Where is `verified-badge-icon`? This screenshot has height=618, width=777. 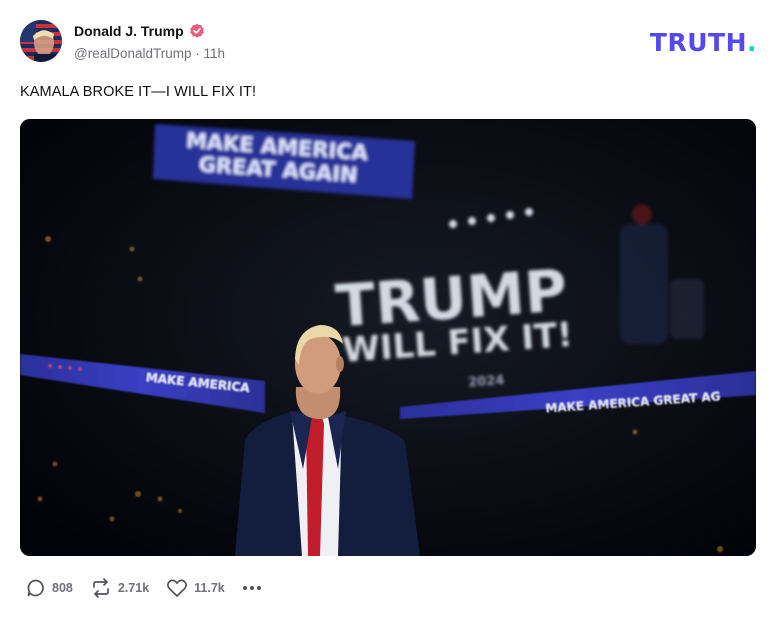 verified-badge-icon is located at coordinates (197, 31).